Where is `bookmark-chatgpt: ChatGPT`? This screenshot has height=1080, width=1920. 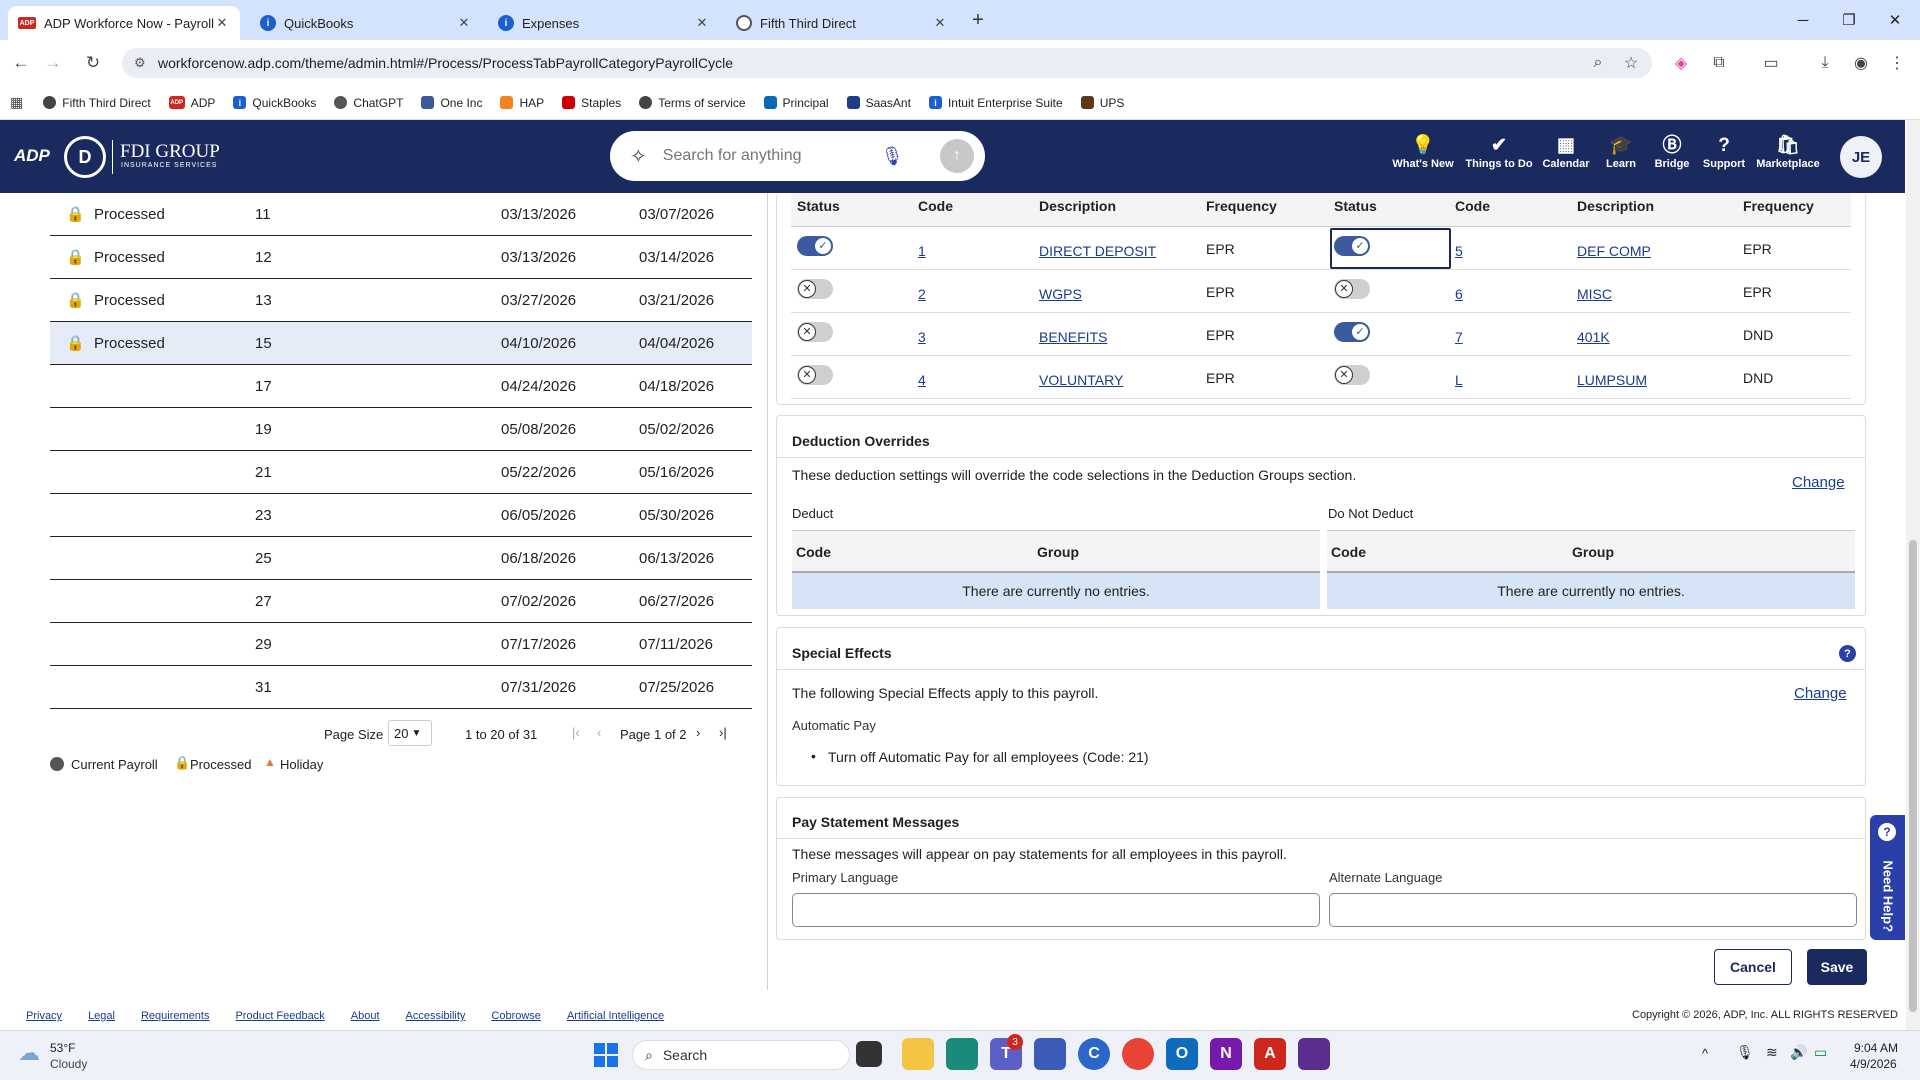 bookmark-chatgpt: ChatGPT is located at coordinates (368, 103).